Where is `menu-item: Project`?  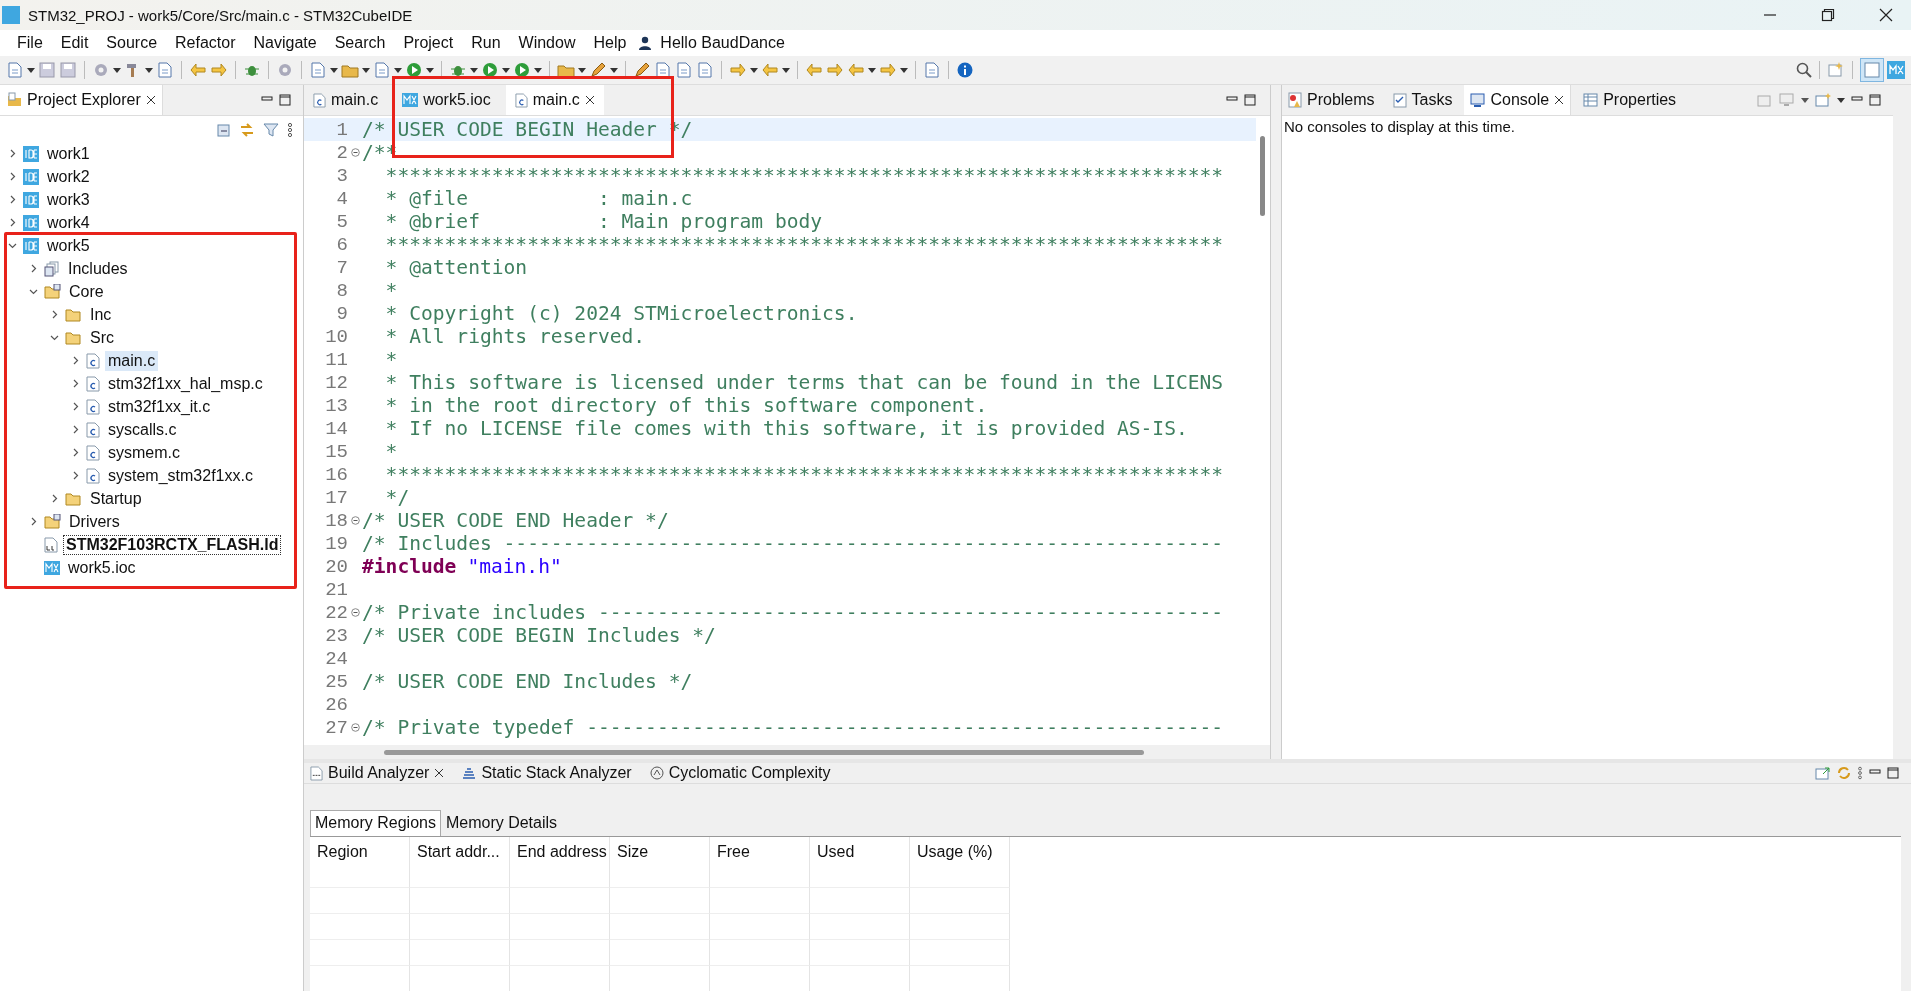
menu-item: Project is located at coordinates (428, 43).